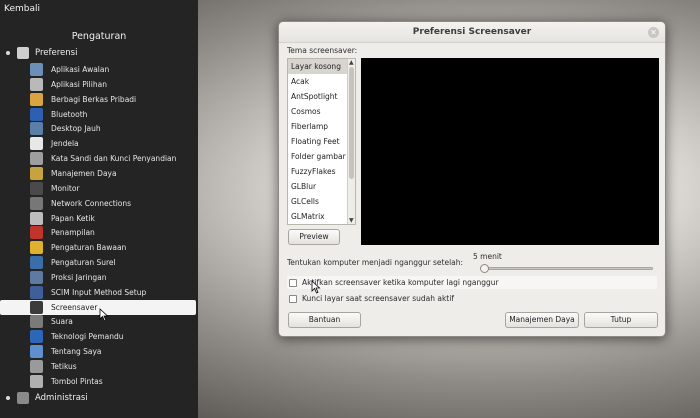 Image resolution: width=700 pixels, height=418 pixels. Describe the element at coordinates (321, 66) in the screenshot. I see `theme-item: Layar kosong` at that location.